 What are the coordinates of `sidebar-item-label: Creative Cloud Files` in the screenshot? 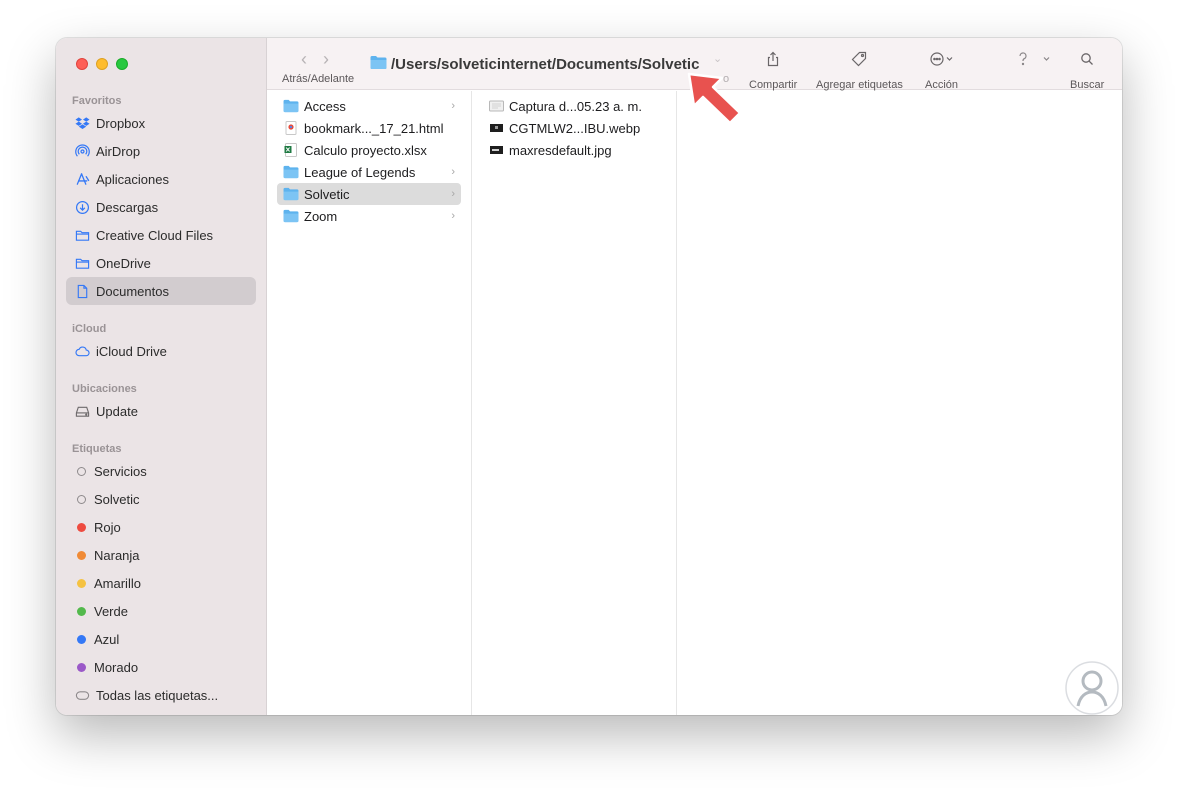 It's located at (155, 235).